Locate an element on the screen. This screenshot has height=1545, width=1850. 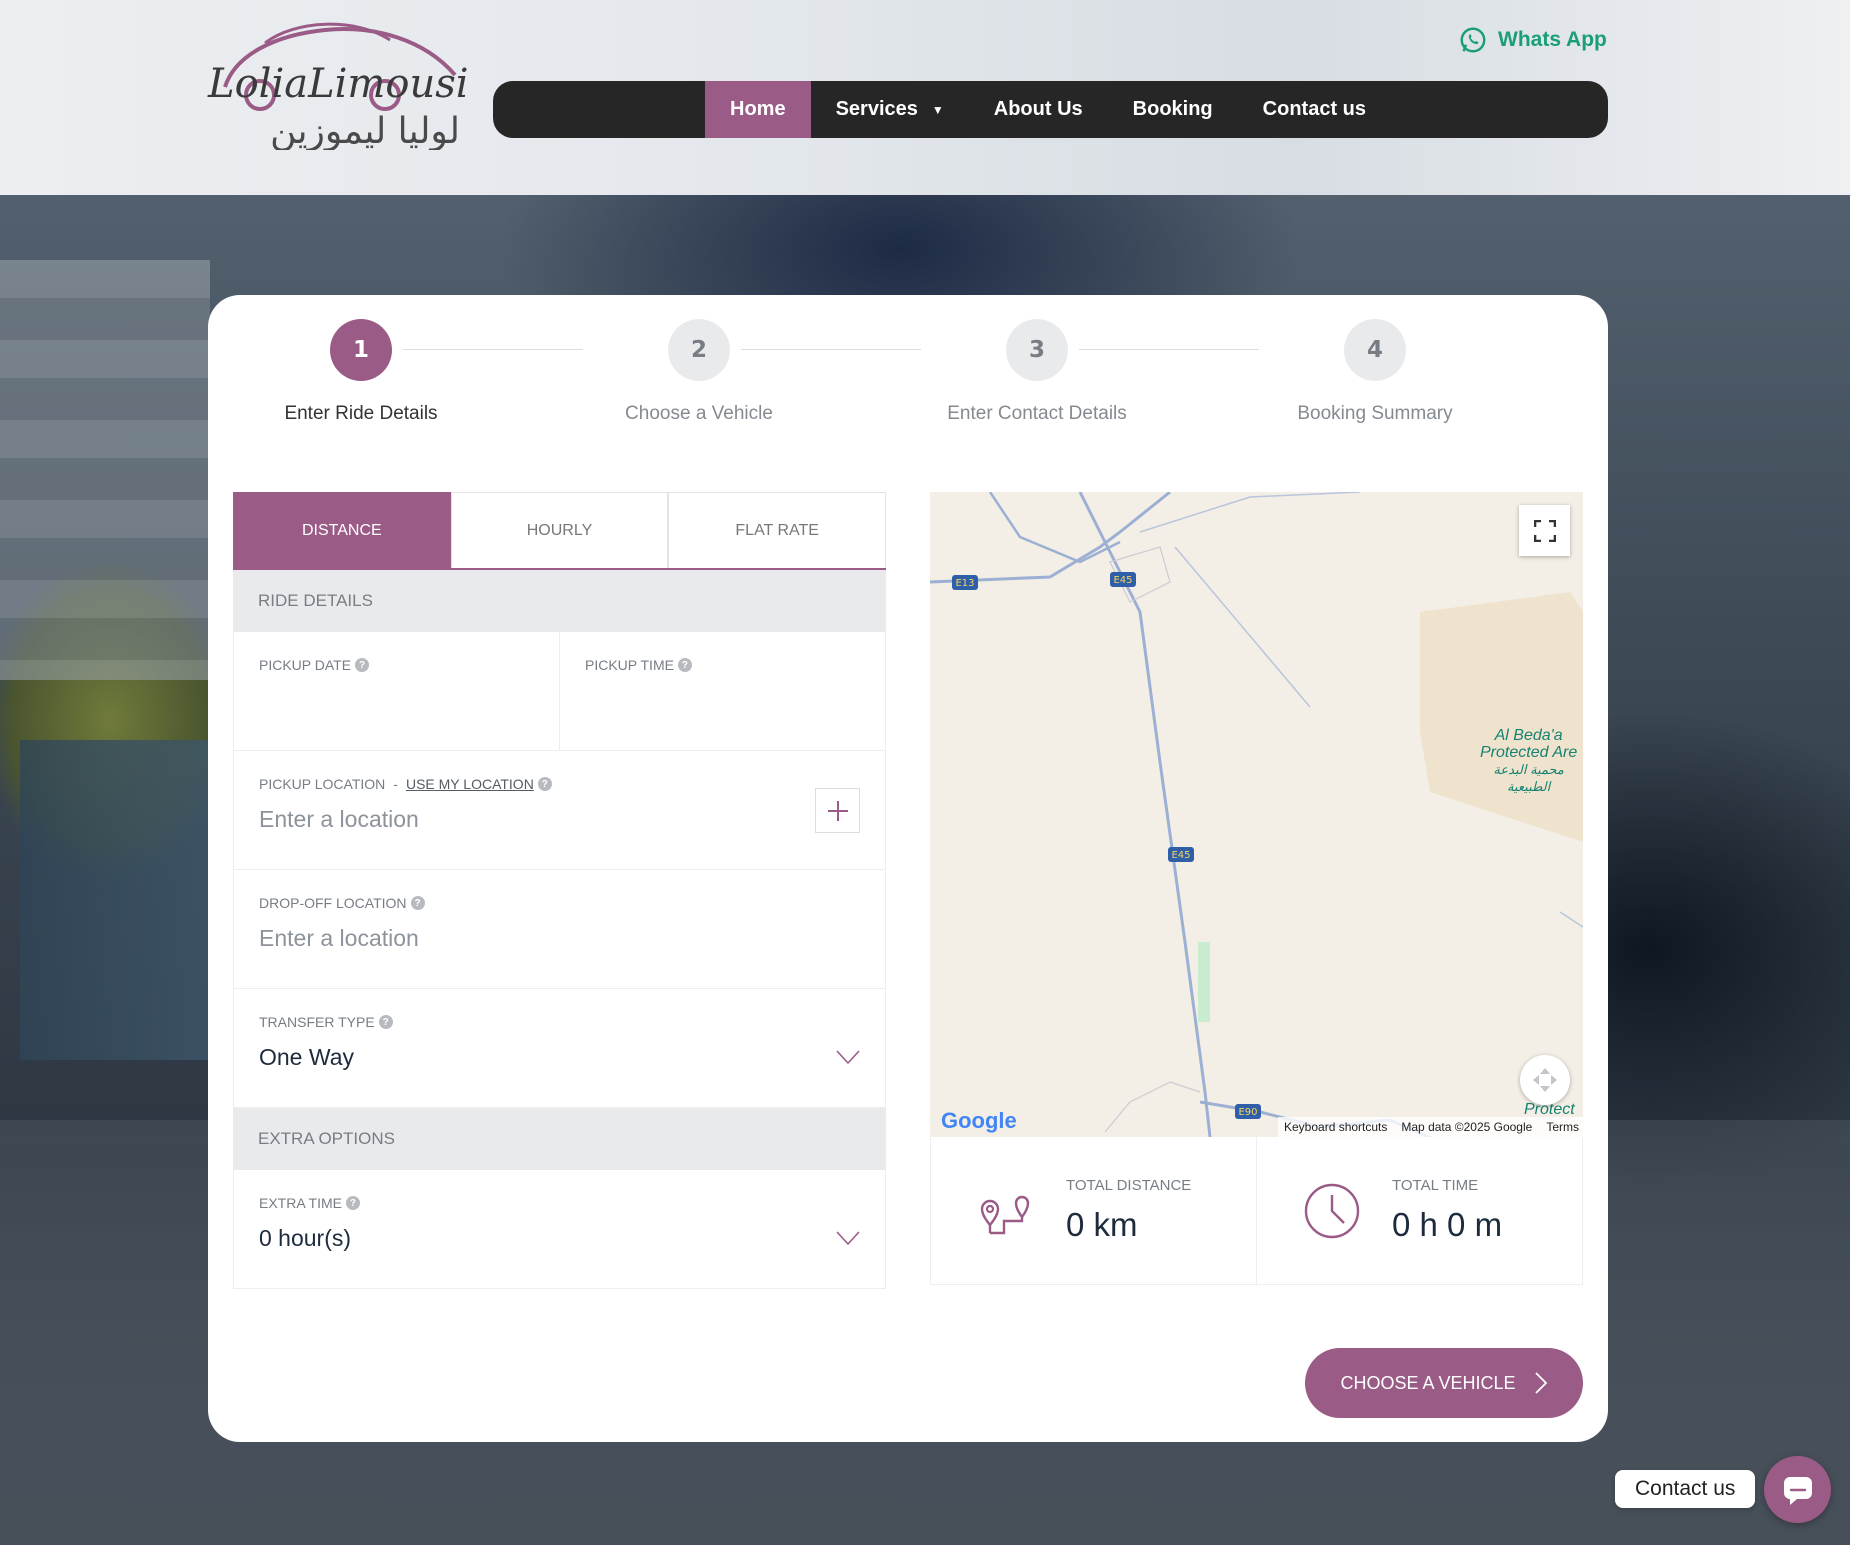
transfer-type-select: TRANSFER TYPE ? One Way is located at coordinates (559, 1048).